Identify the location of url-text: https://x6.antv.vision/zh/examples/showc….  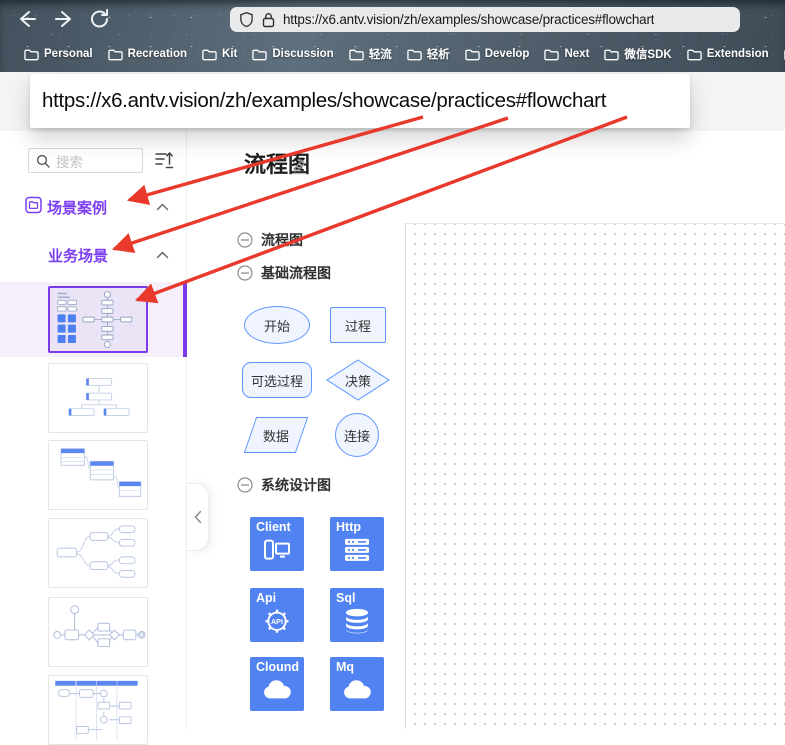
(469, 19).